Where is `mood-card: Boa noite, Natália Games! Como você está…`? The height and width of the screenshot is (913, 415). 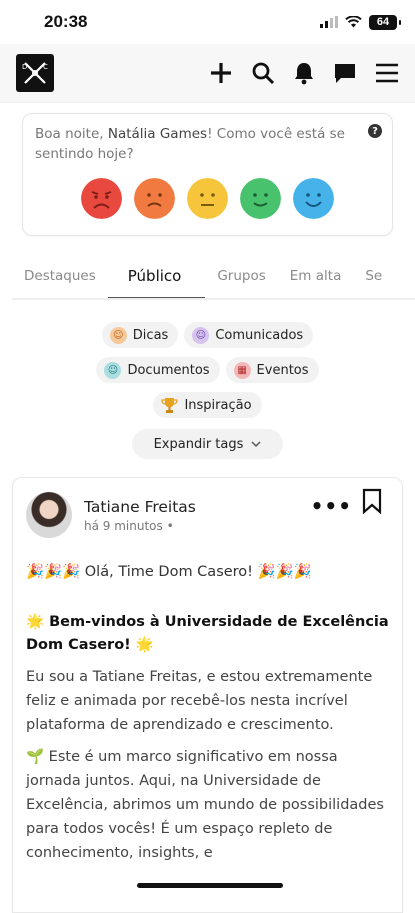
mood-card: Boa noite, Natália Games! Como você está… is located at coordinates (207, 174).